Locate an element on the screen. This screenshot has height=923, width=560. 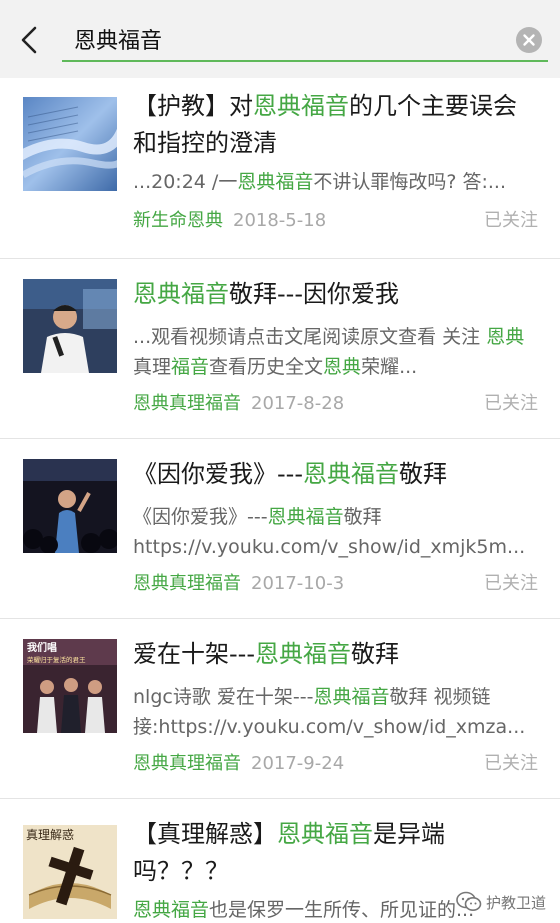
search-field is located at coordinates (305, 40).